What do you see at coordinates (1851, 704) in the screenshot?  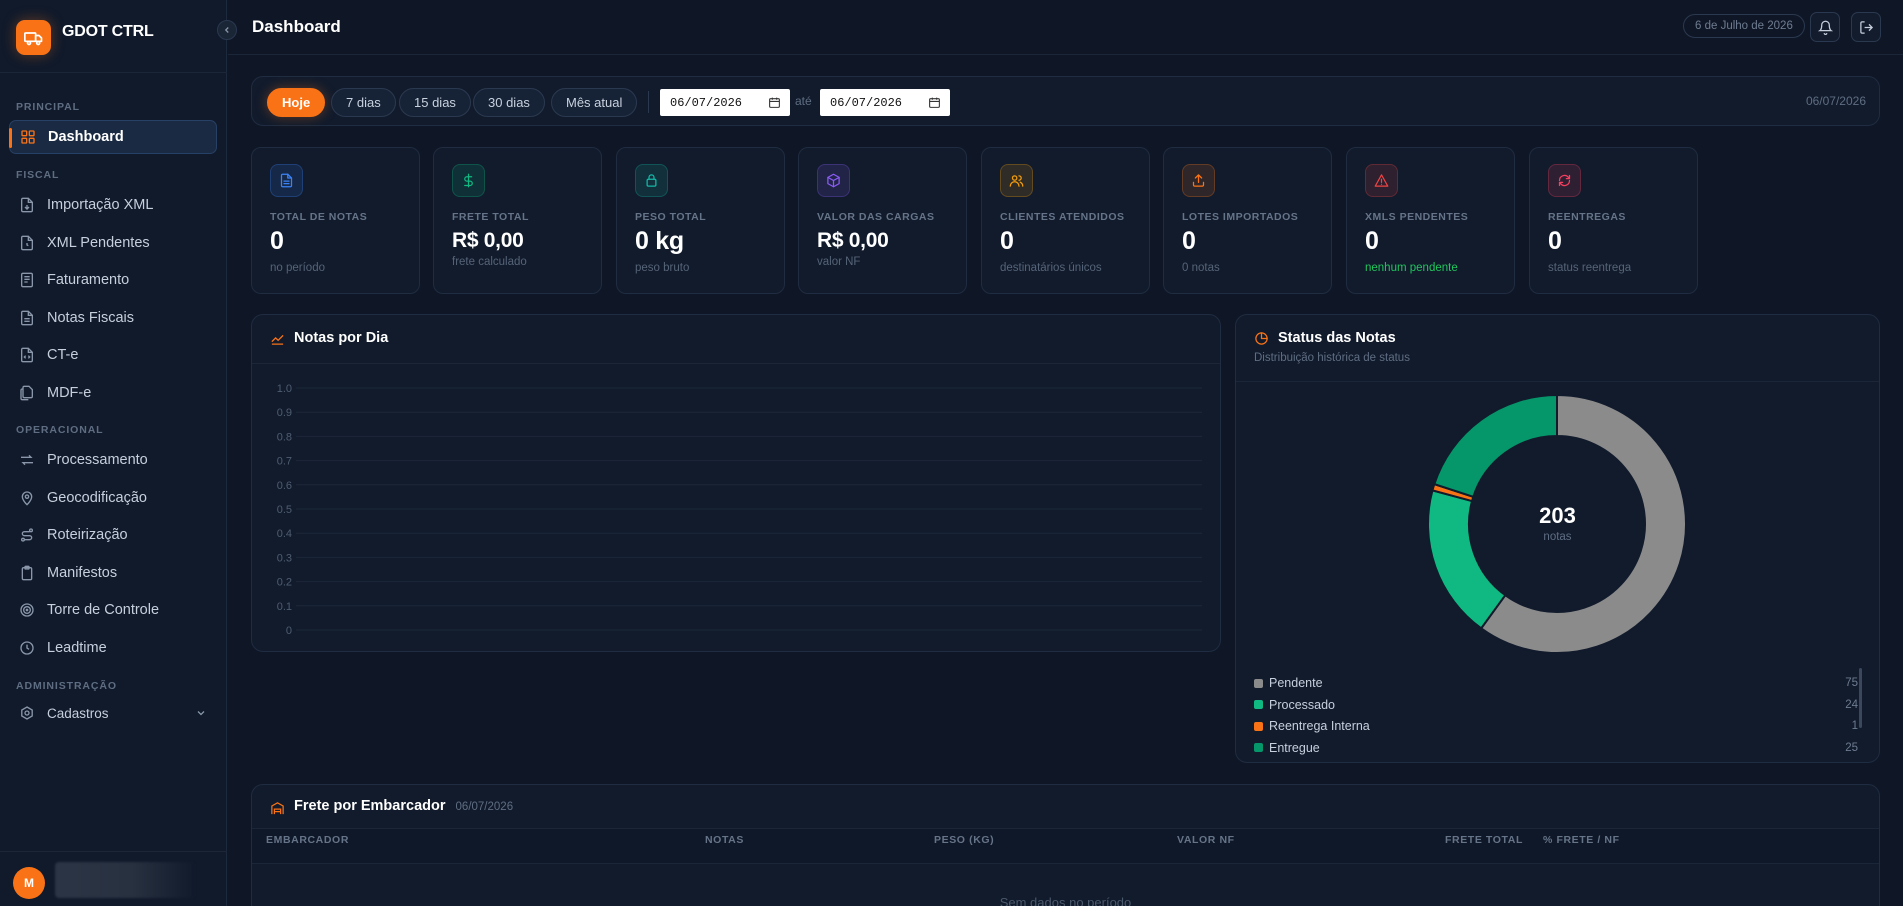 I see `legend-count: 24` at bounding box center [1851, 704].